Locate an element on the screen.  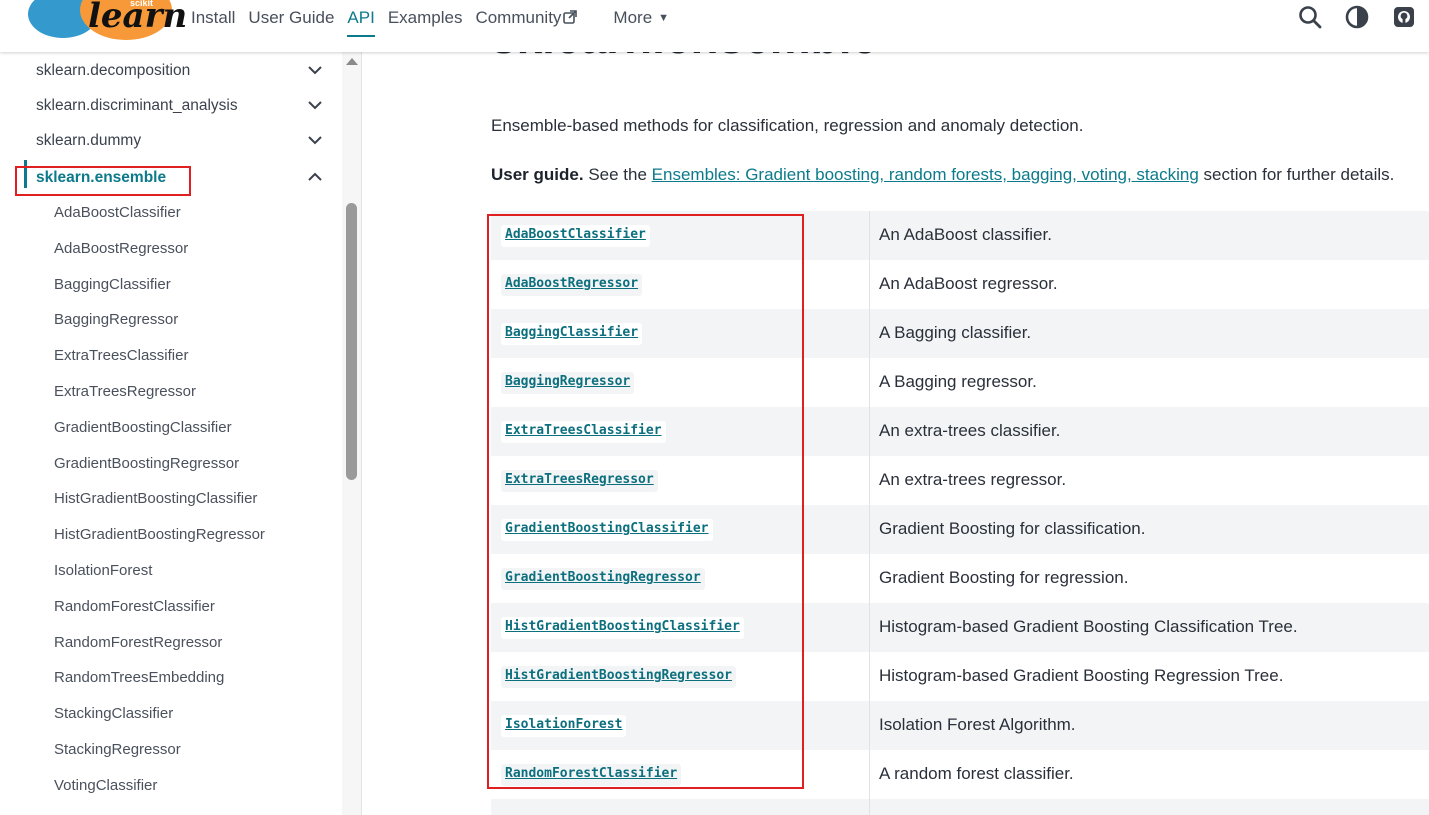
sidebar-subitem: VotingClassifier is located at coordinates (105, 785).